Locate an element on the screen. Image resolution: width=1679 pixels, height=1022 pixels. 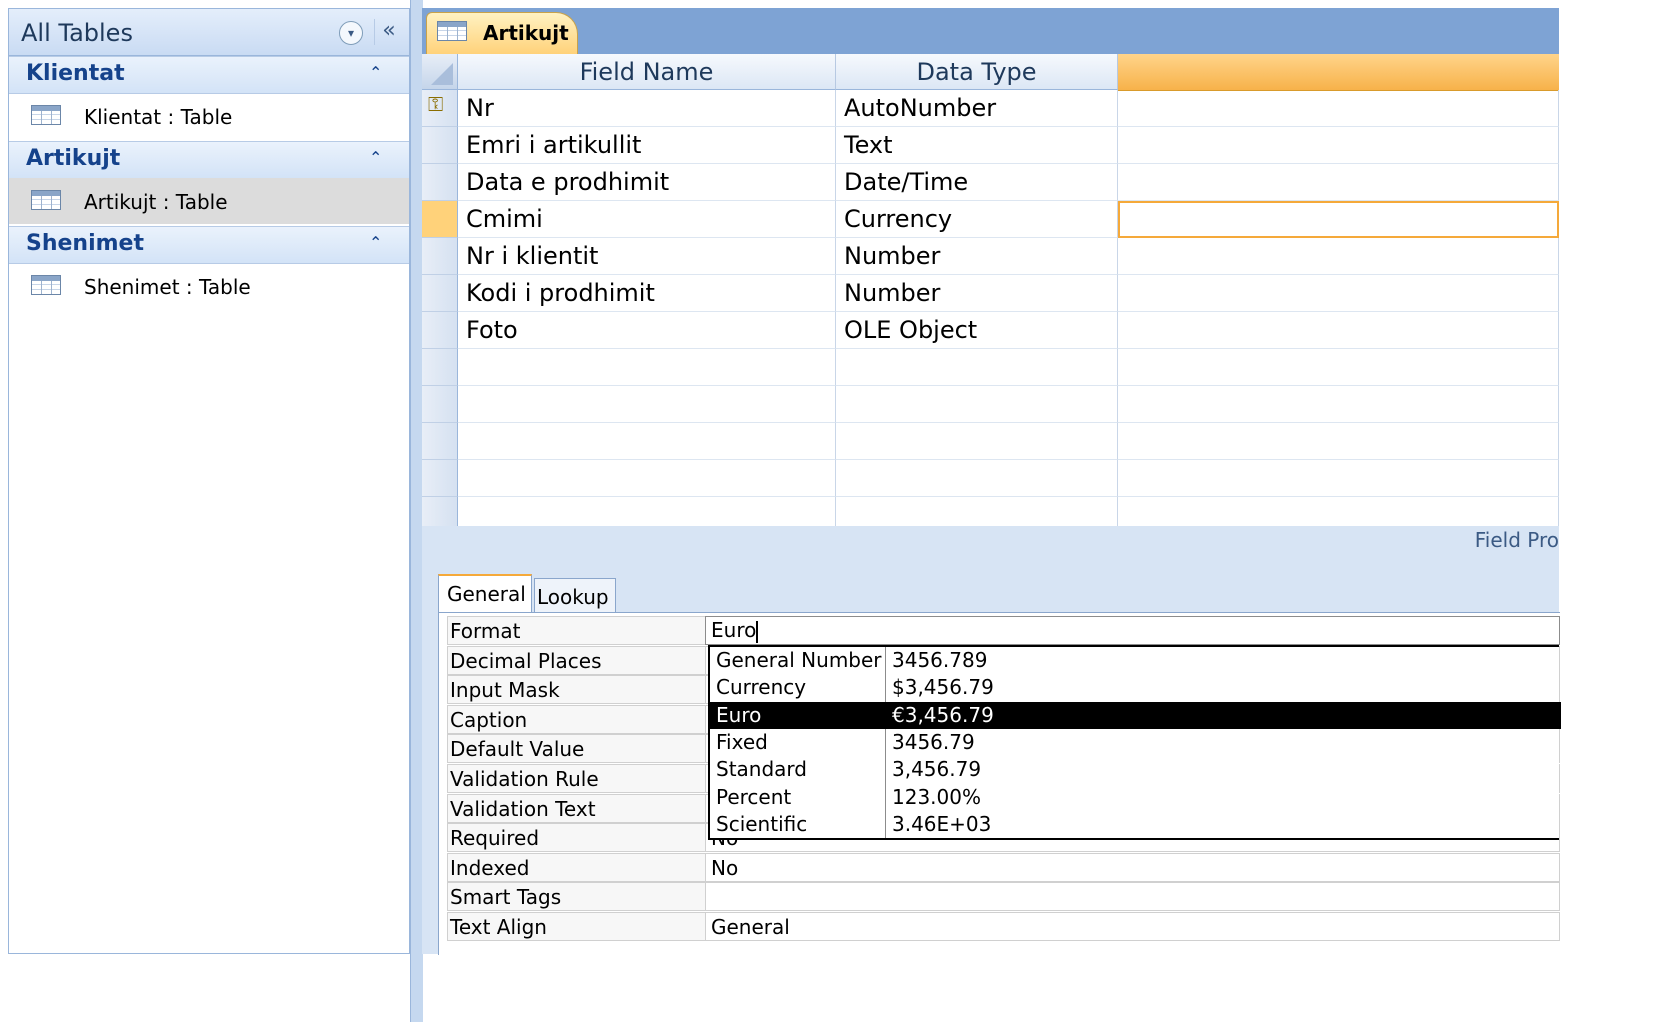
property-value: No is located at coordinates (1132, 867).